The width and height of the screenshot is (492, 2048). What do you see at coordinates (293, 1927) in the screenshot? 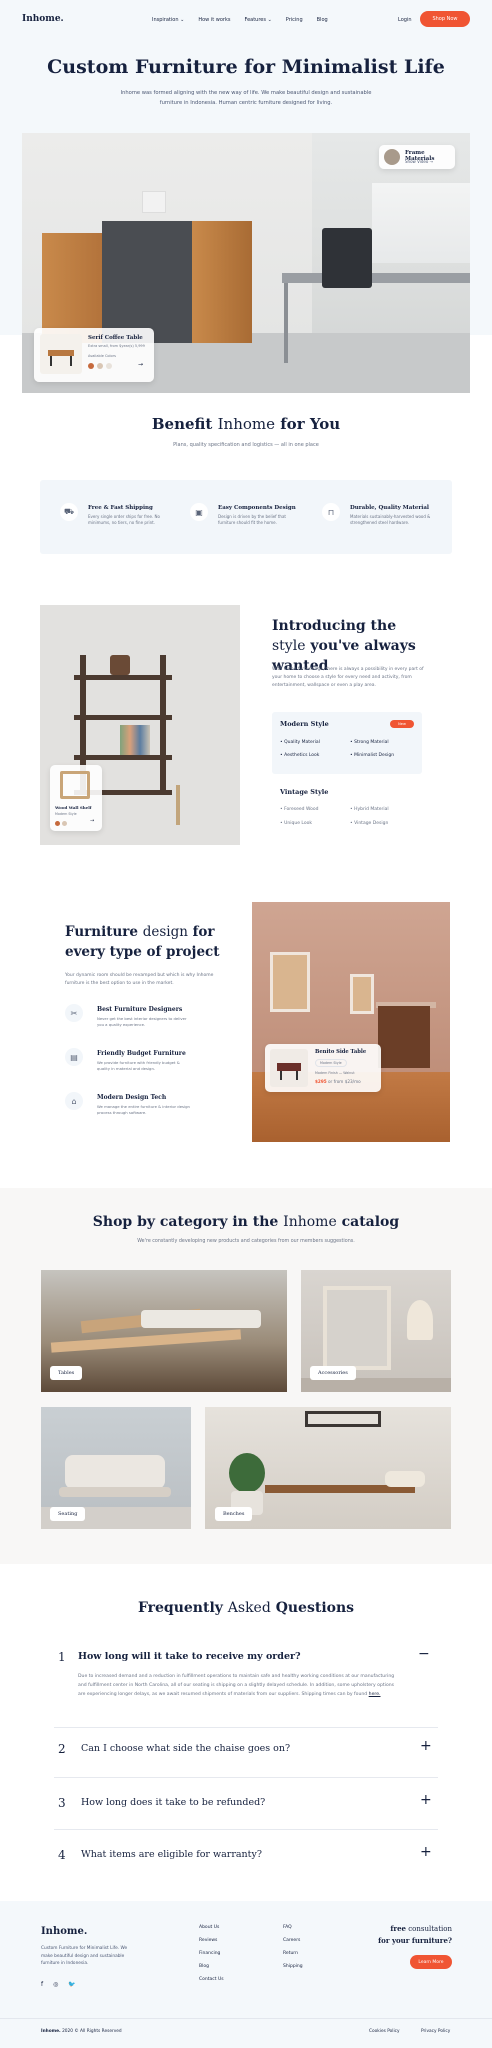
I see `footer-link-faq: FAQ` at bounding box center [293, 1927].